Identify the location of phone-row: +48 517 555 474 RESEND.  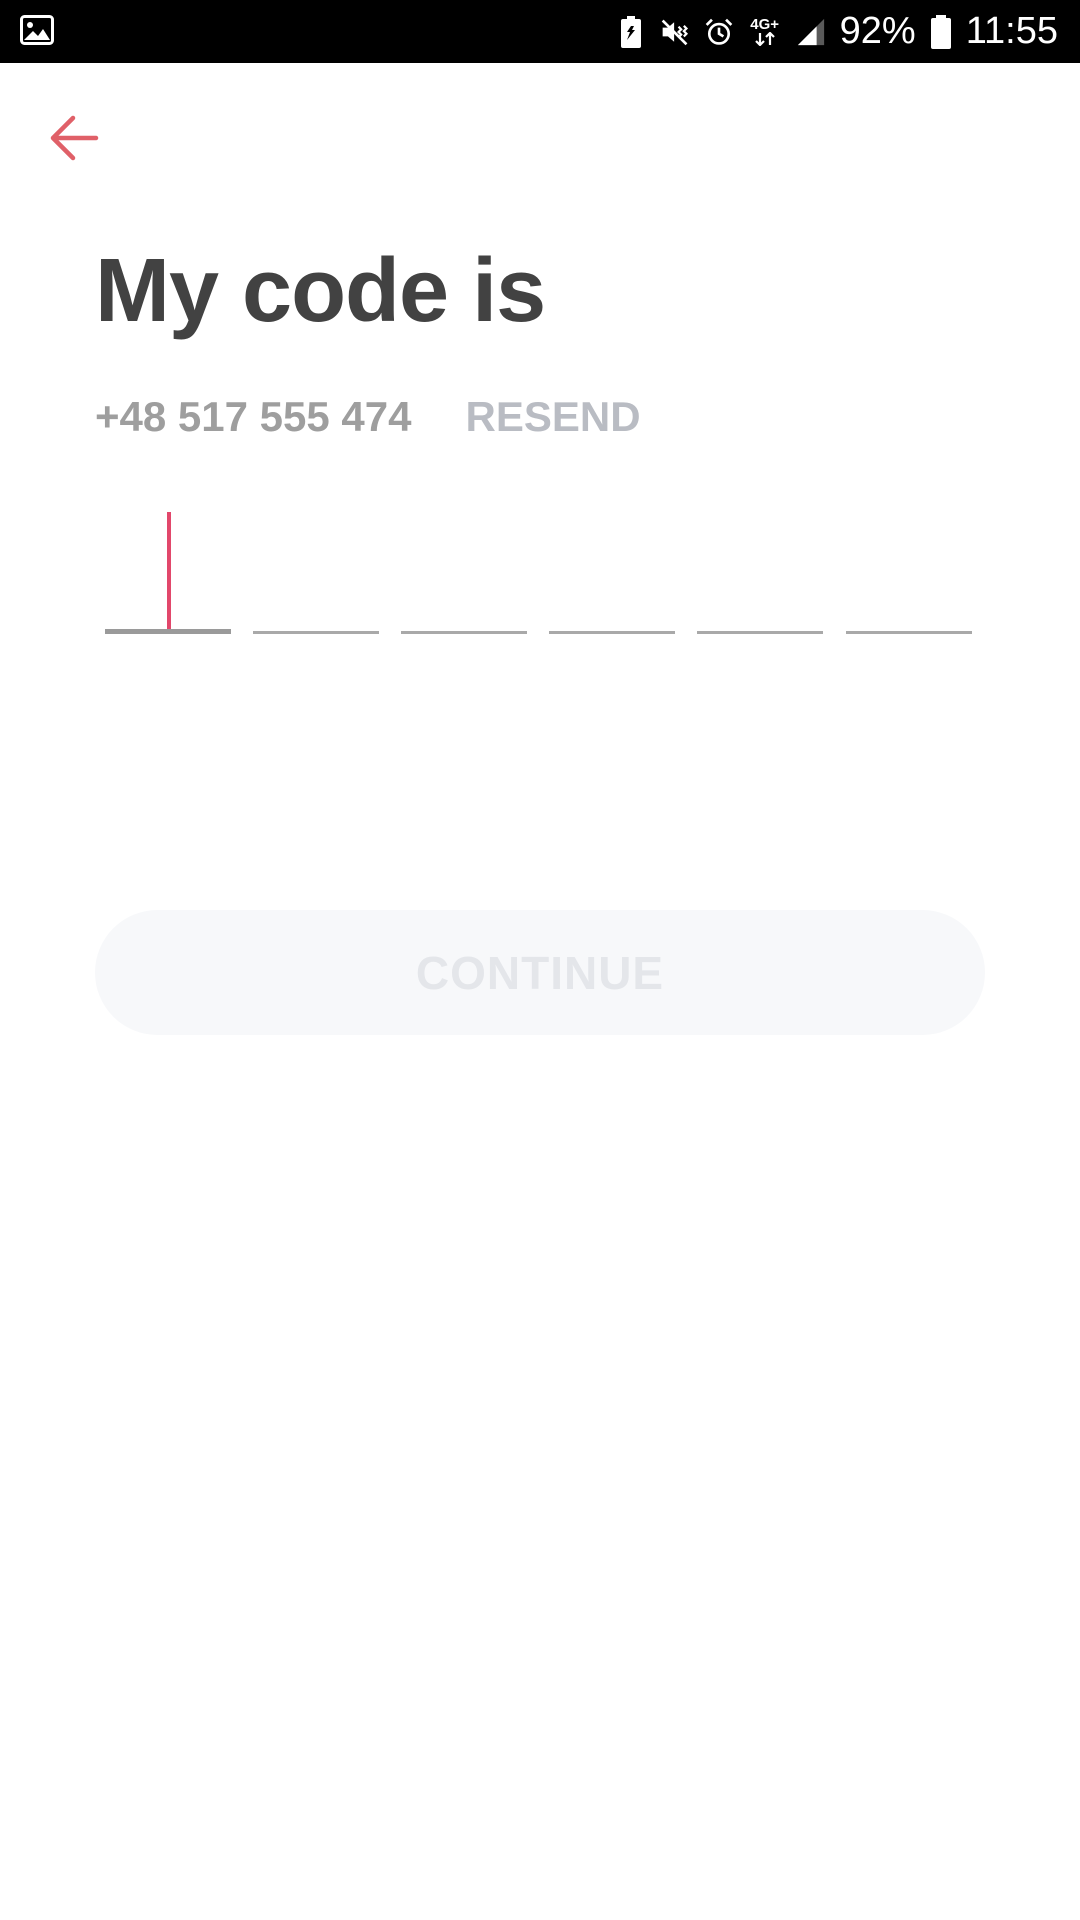
(368, 417).